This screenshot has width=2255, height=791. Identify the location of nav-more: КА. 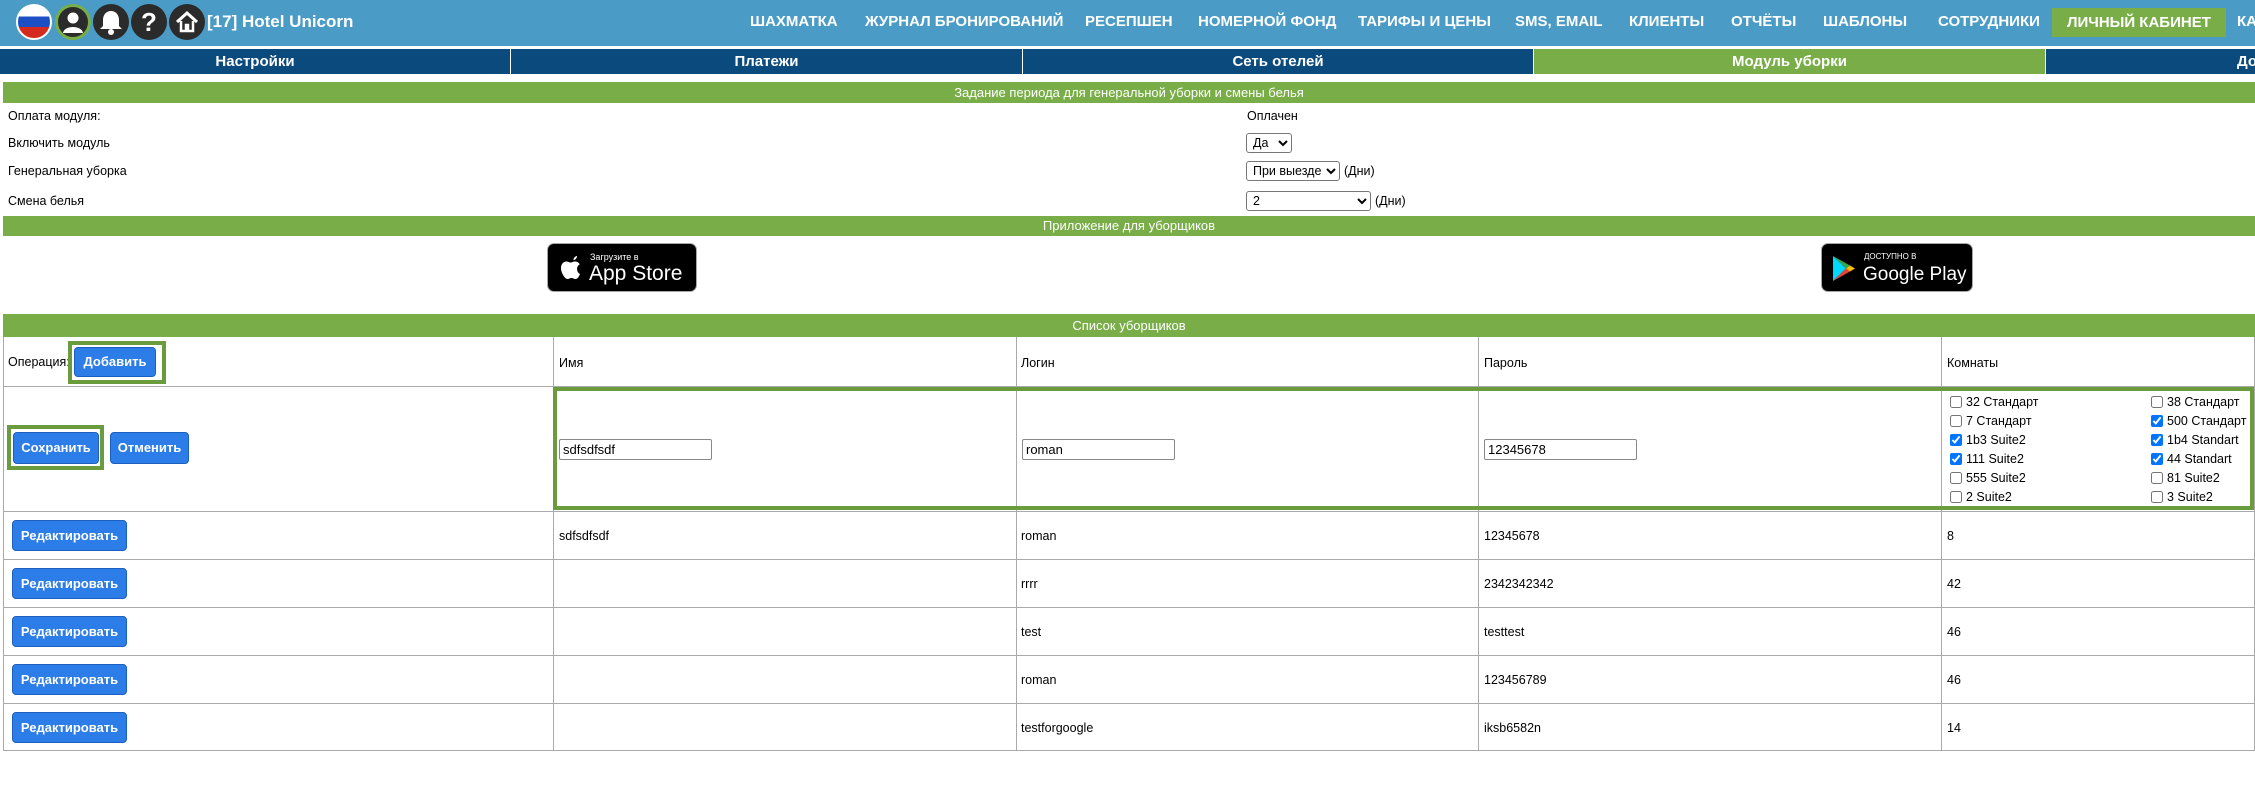
(2246, 21).